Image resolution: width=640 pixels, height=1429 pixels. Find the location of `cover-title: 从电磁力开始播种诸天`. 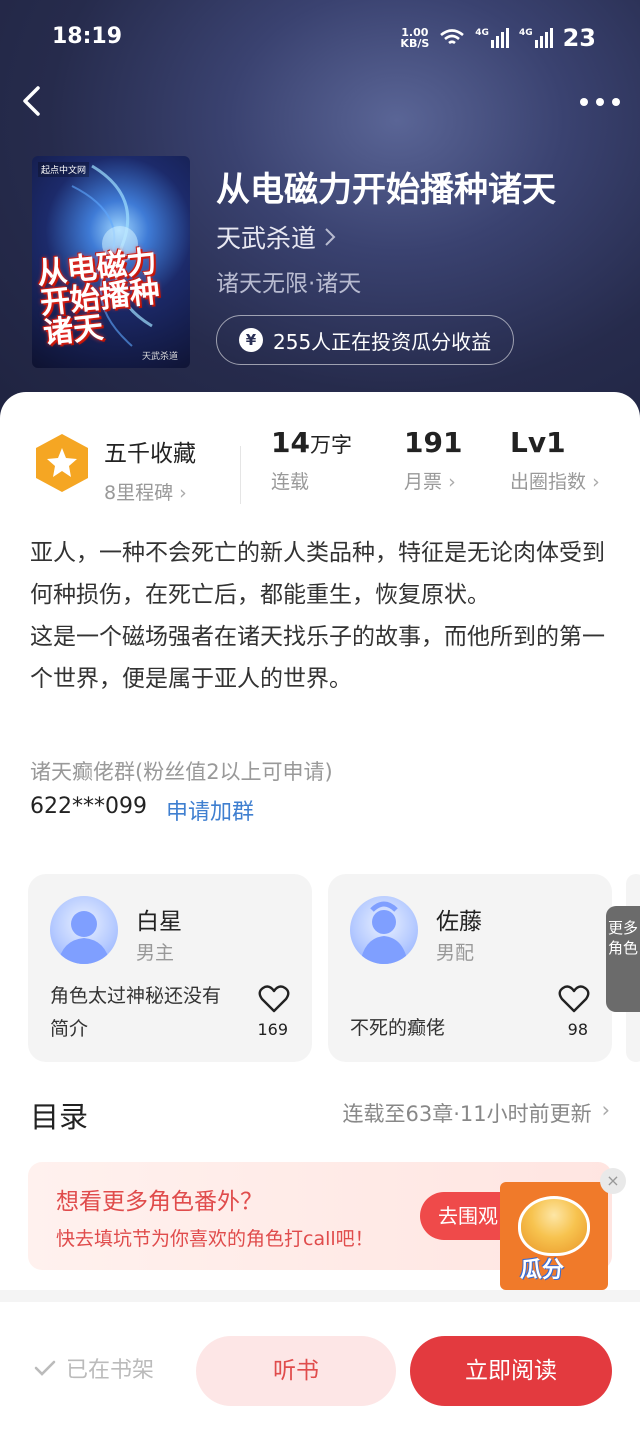

cover-title: 从电磁力开始播种诸天 is located at coordinates (98, 298).